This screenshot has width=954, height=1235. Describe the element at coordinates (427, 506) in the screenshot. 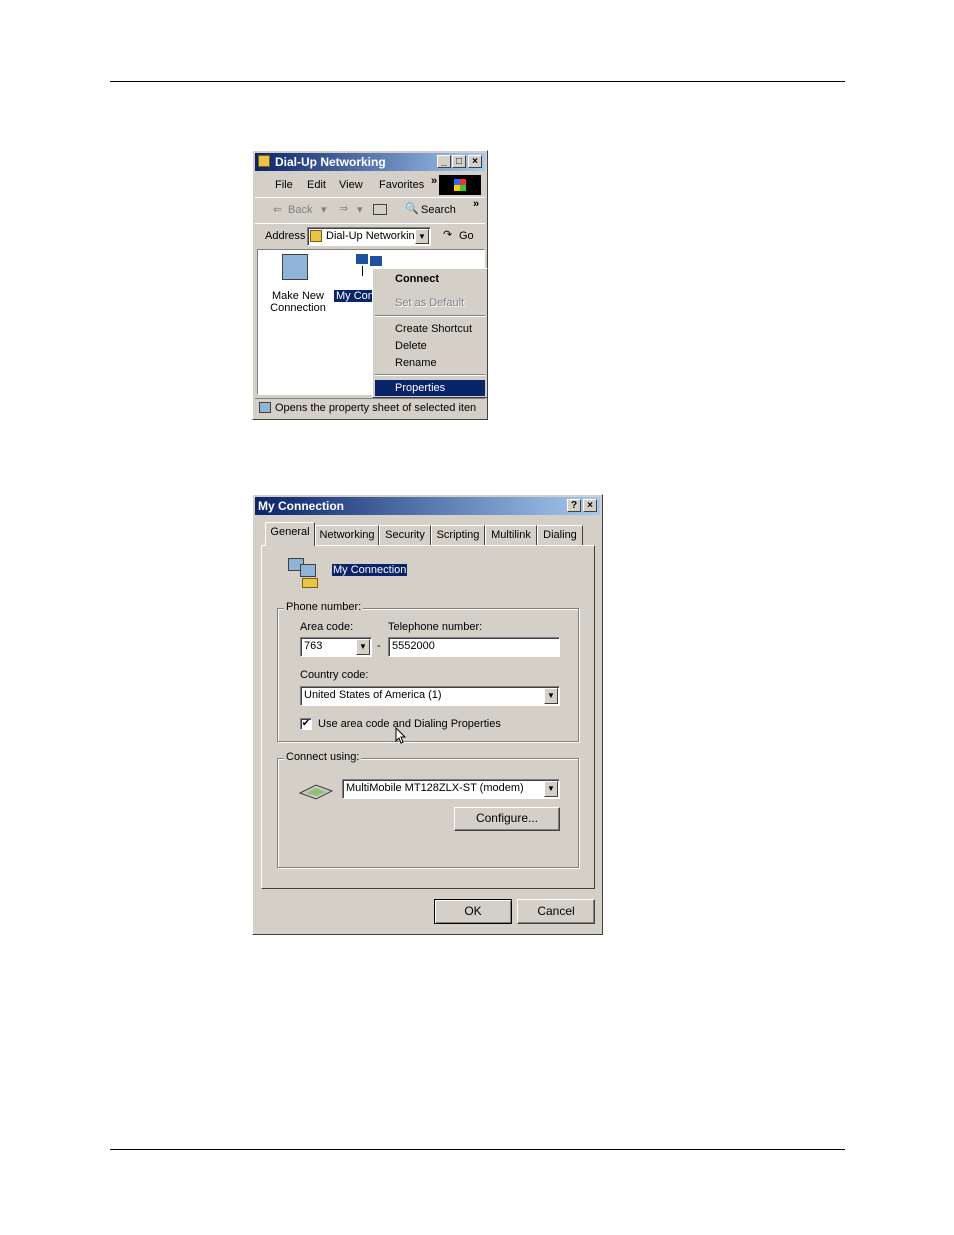

I see `dialog-titlebar: My Connection ? ×` at that location.